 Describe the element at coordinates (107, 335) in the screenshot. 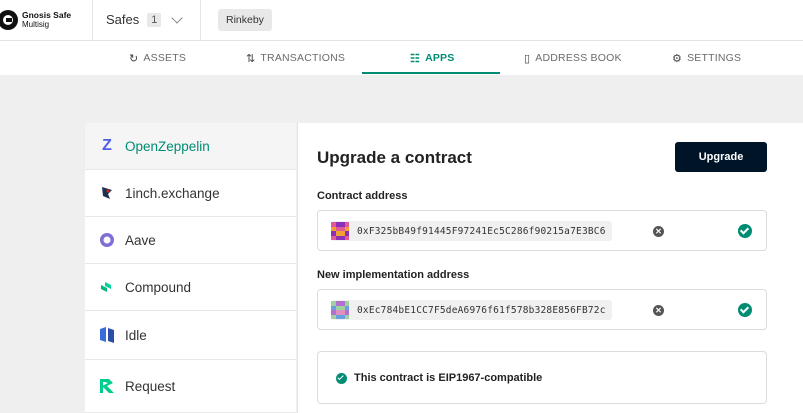

I see `idle-icon` at that location.